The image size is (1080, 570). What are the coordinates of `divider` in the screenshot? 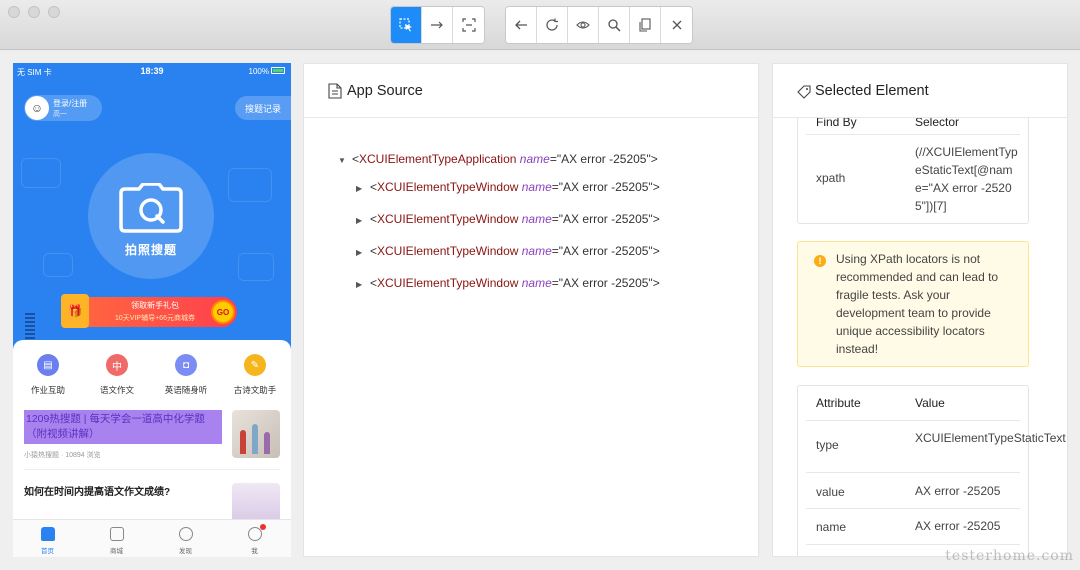 It's located at (913, 134).